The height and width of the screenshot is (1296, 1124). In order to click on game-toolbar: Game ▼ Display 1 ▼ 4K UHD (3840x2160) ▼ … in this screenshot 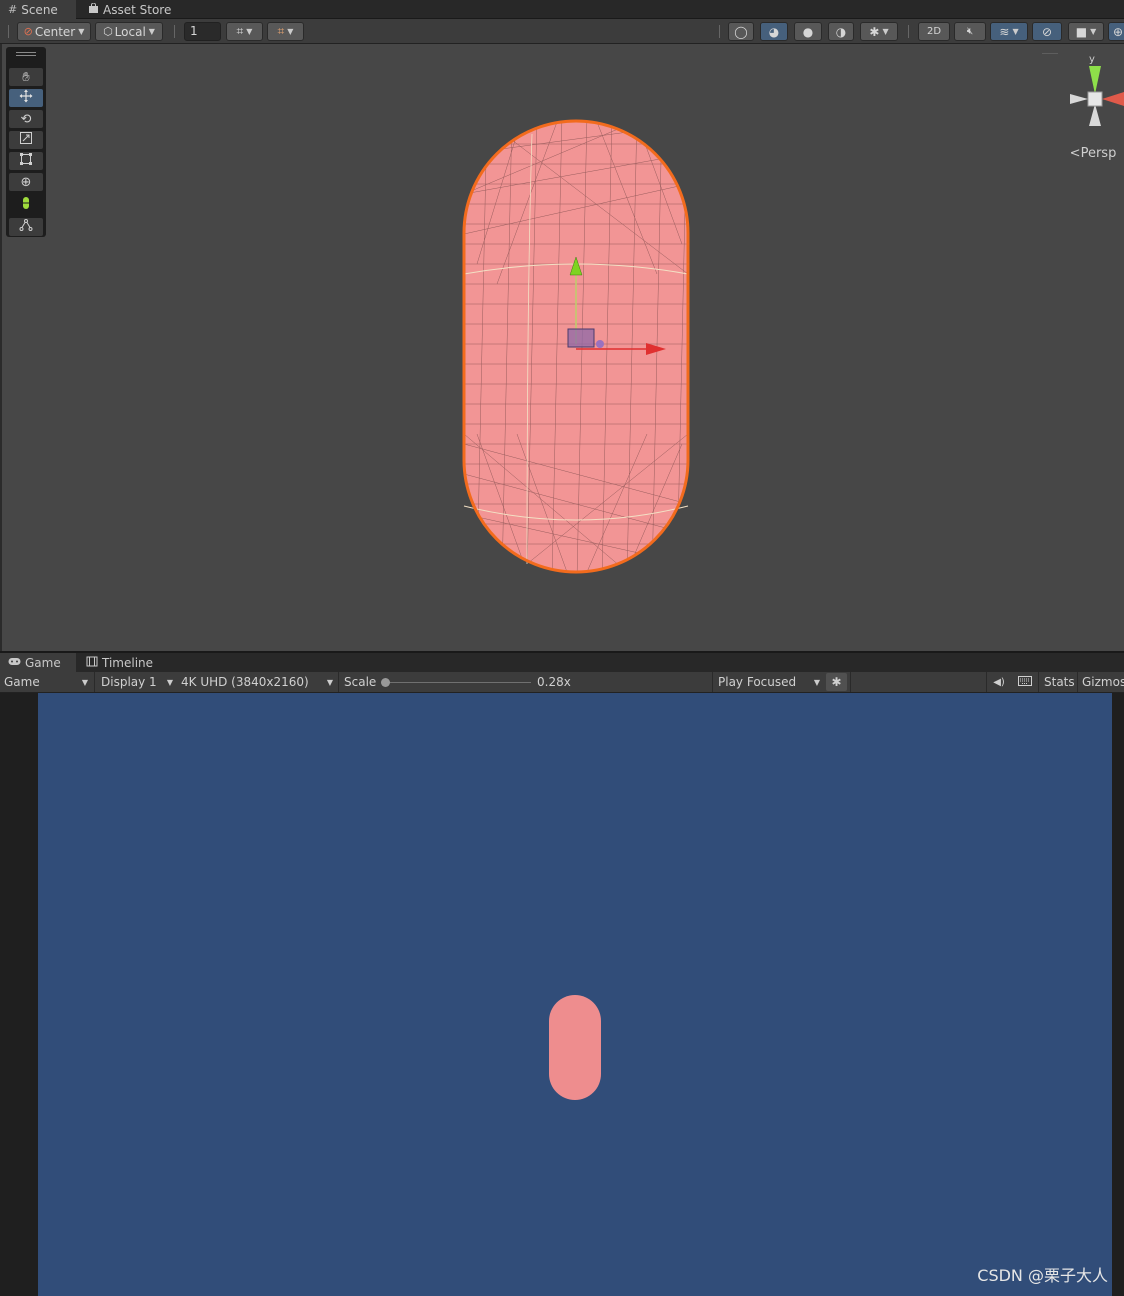, I will do `click(562, 682)`.